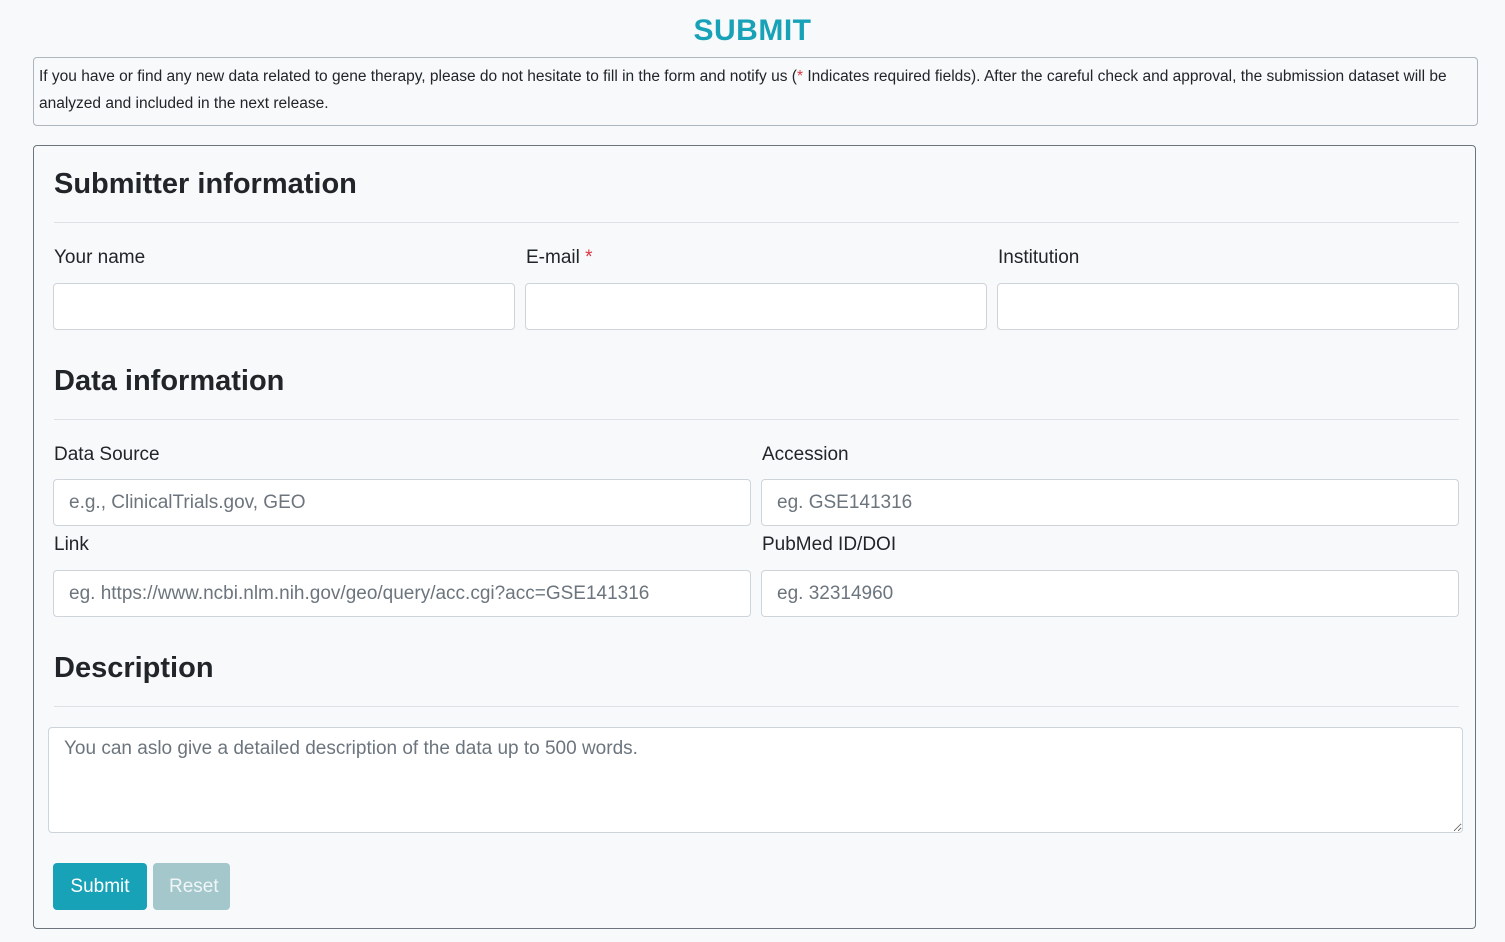 The image size is (1505, 942). Describe the element at coordinates (71, 544) in the screenshot. I see `link-label: Link` at that location.